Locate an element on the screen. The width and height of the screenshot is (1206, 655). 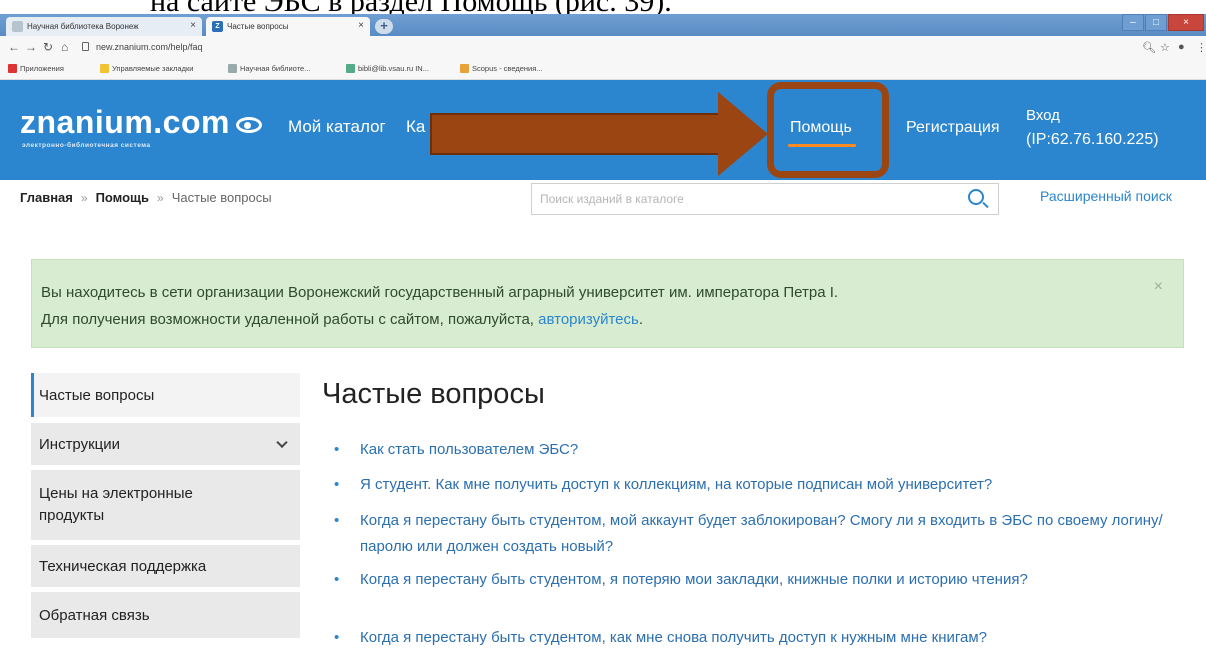
home-icon: ⌂ is located at coordinates (64, 47).